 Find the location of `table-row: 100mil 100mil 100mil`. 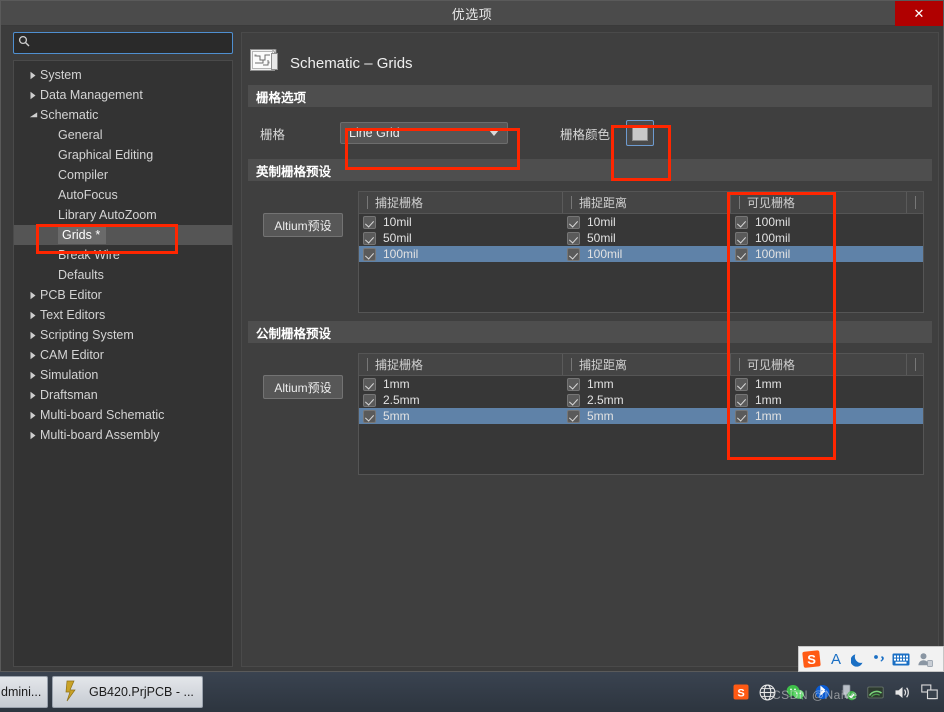

table-row: 100mil 100mil 100mil is located at coordinates (641, 254).